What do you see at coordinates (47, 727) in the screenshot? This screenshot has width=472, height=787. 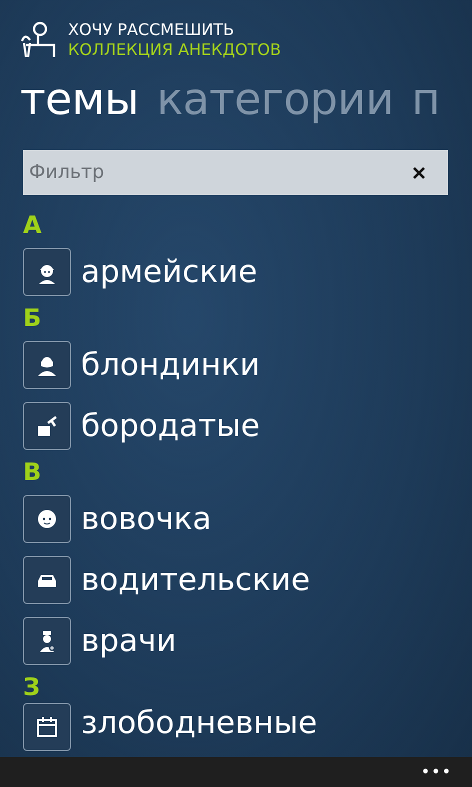 I see `calendar-icon` at bounding box center [47, 727].